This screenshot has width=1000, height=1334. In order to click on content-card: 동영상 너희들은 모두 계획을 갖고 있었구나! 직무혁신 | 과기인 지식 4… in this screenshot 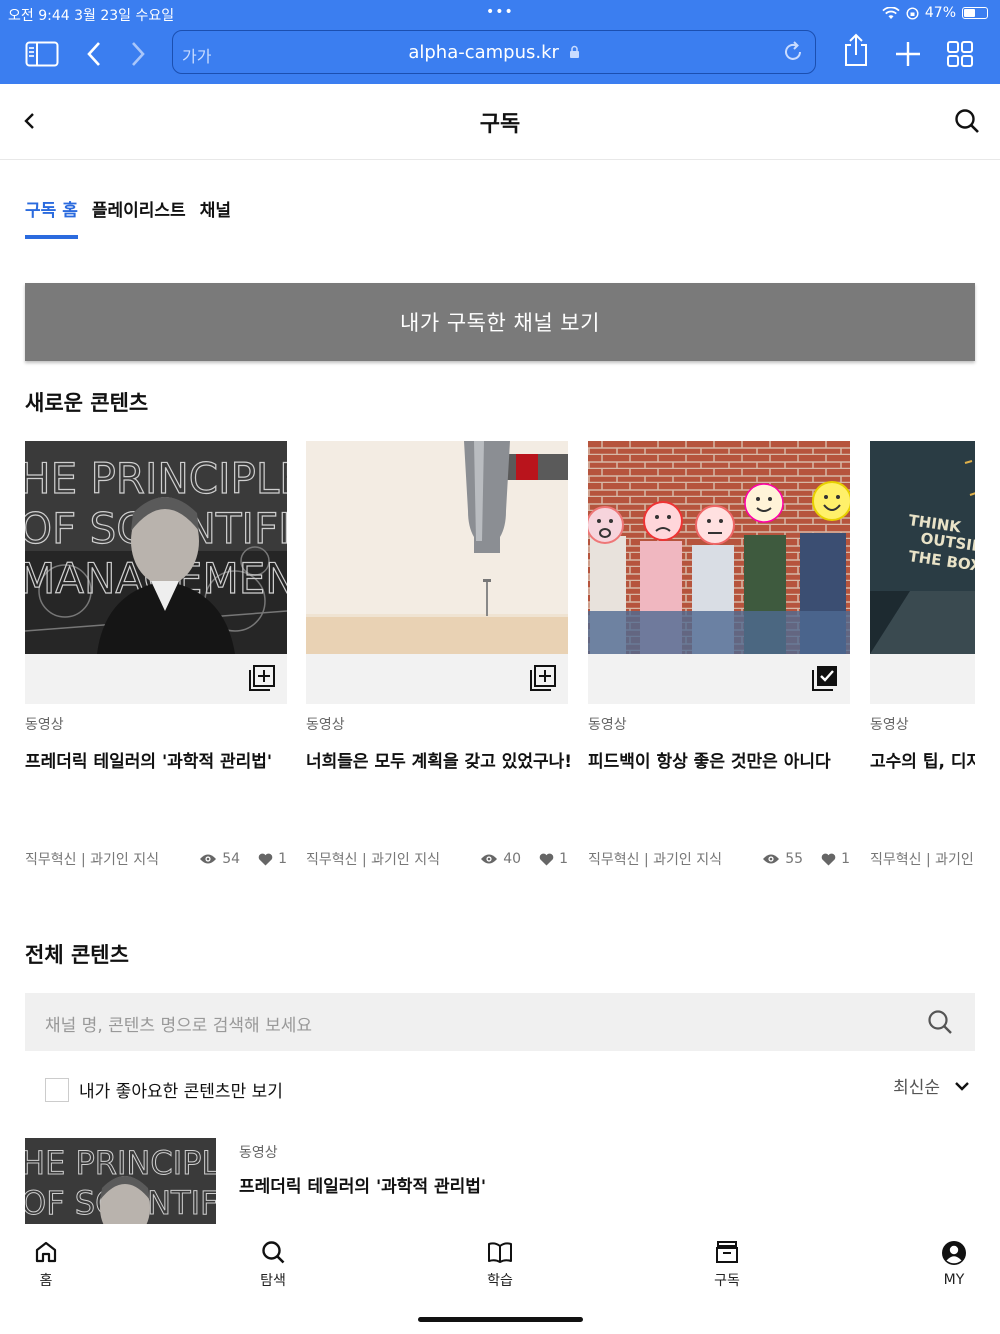, I will do `click(439, 654)`.